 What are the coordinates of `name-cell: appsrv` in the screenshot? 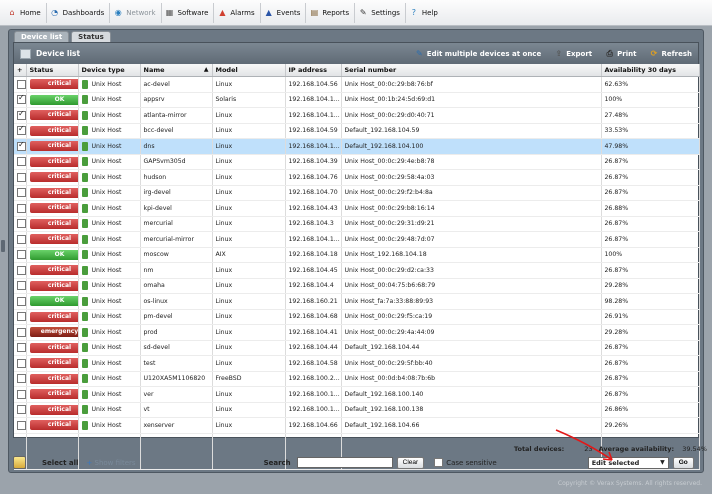 It's located at (176, 100).